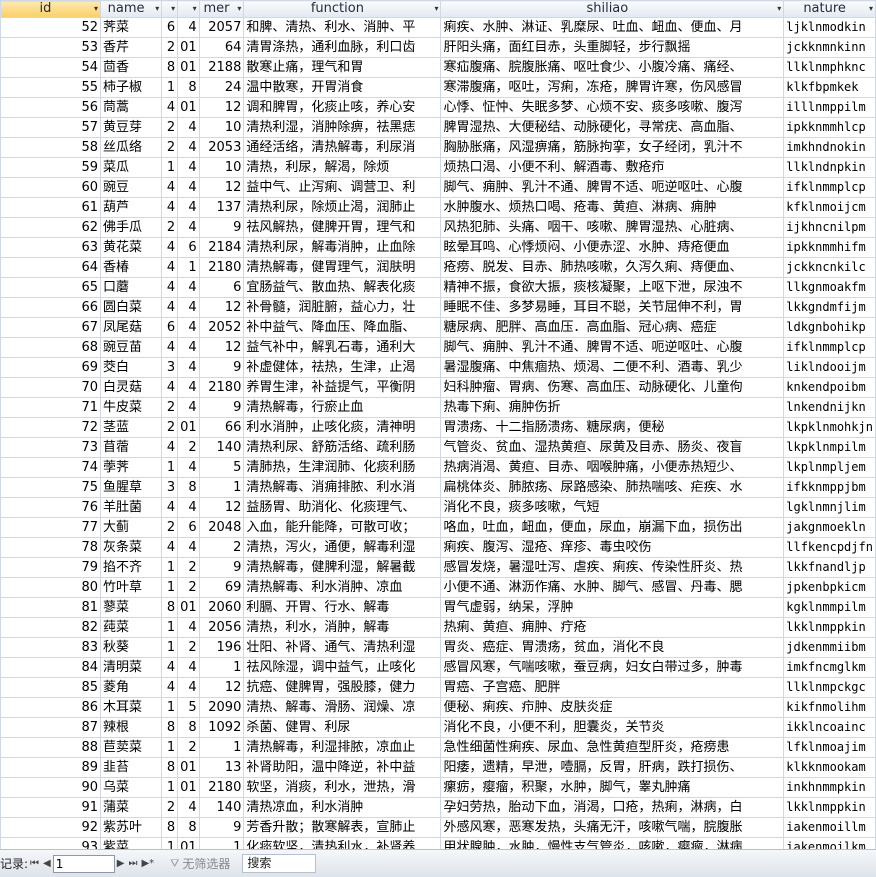 Image resolution: width=876 pixels, height=877 pixels. Describe the element at coordinates (612, 787) in the screenshot. I see `cell-shiliao: 瘰疬，瘿瘤，积聚，水肿，脚气，睾丸肿痛` at that location.